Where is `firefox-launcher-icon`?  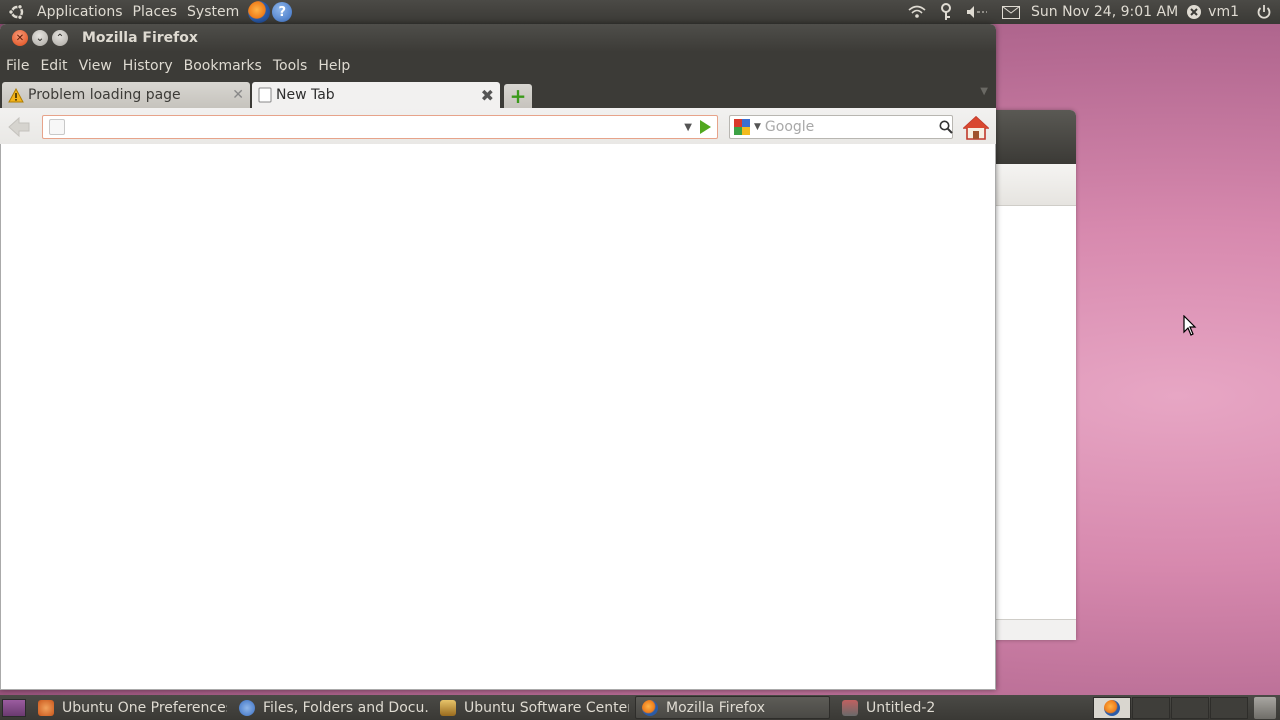
firefox-launcher-icon is located at coordinates (259, 12).